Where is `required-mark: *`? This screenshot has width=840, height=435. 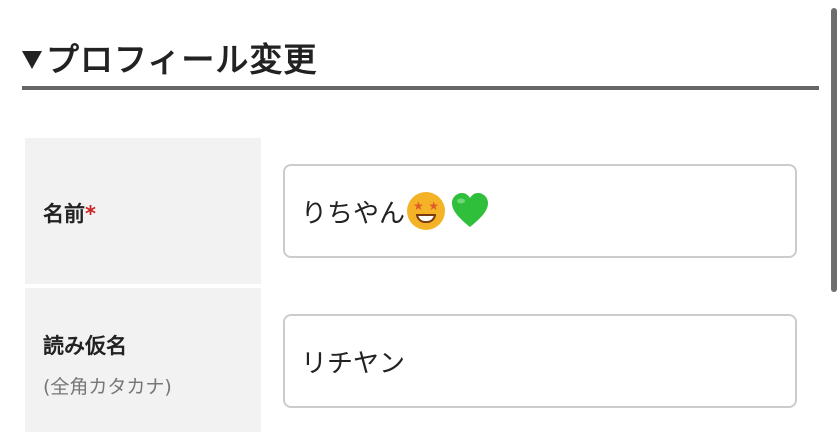
required-mark: * is located at coordinates (90, 214).